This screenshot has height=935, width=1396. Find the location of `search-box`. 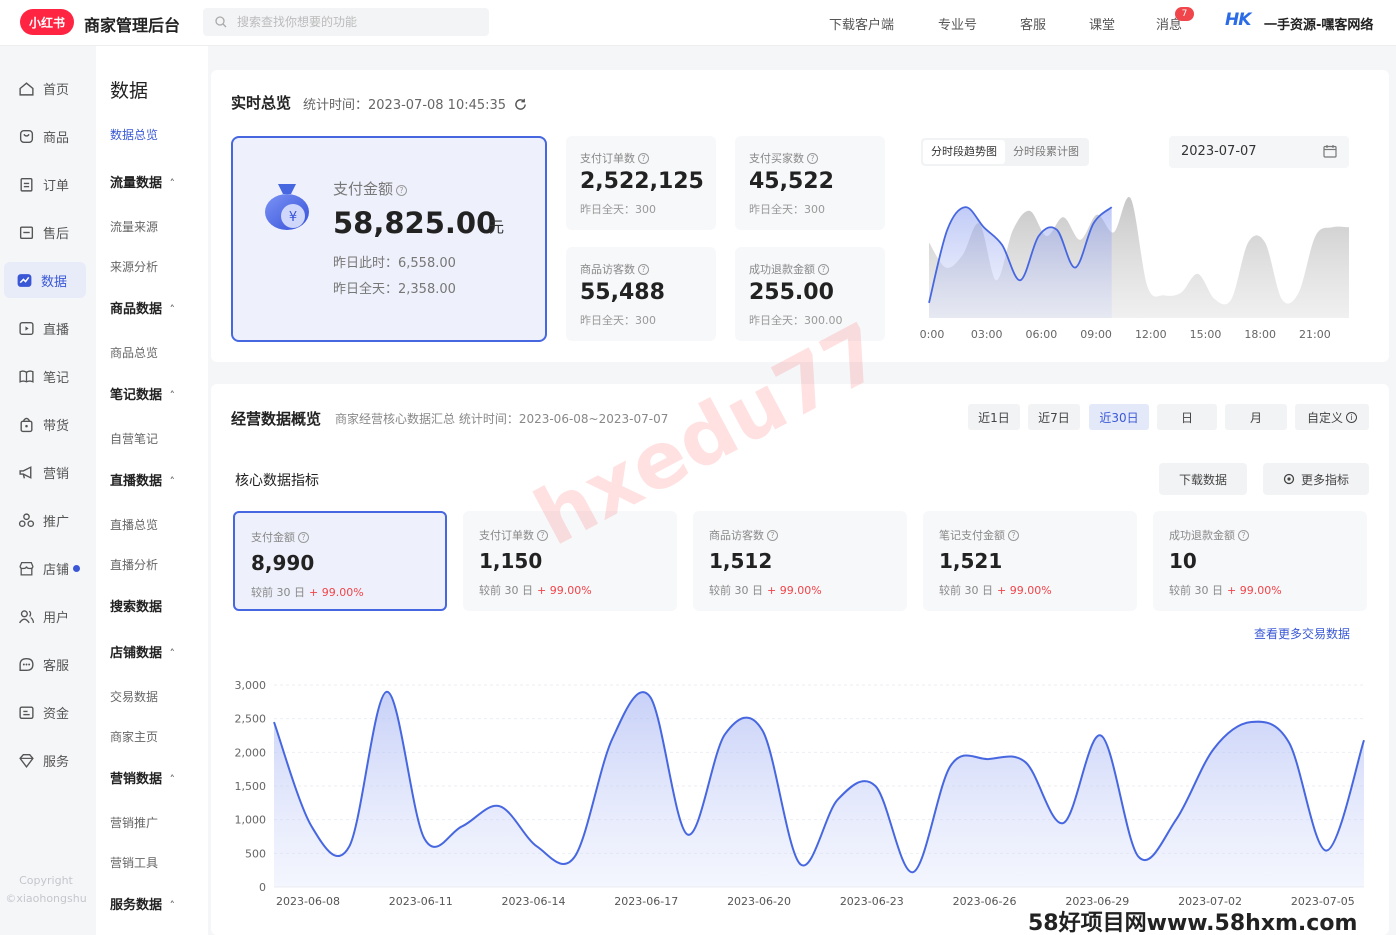

search-box is located at coordinates (346, 22).